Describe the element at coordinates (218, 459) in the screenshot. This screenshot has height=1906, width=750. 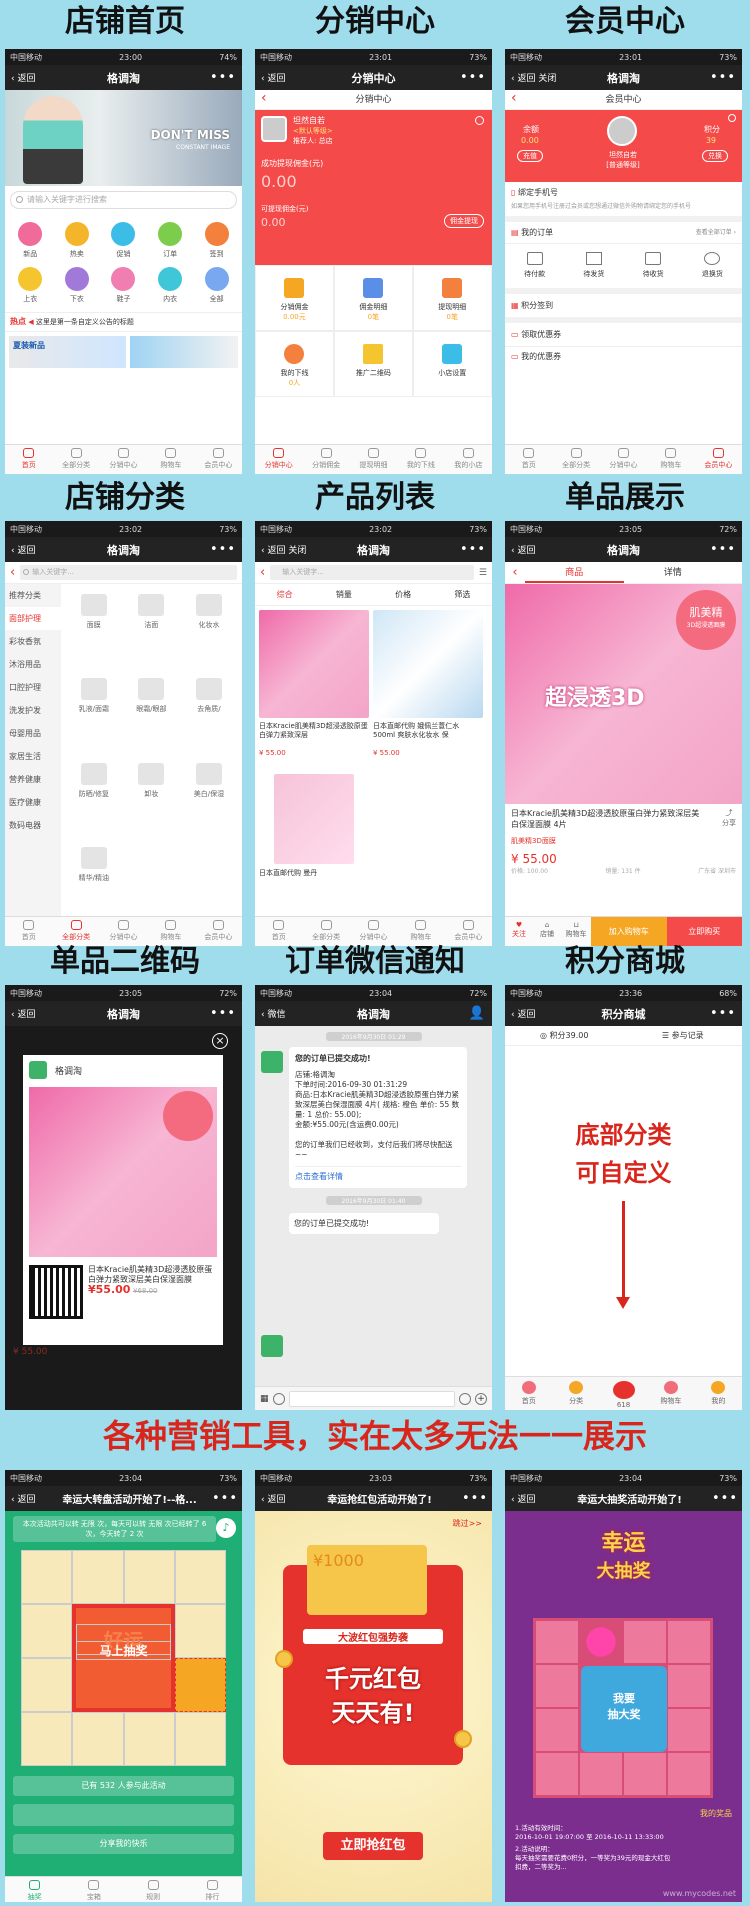
I see `tab-member: 会员中心` at that location.